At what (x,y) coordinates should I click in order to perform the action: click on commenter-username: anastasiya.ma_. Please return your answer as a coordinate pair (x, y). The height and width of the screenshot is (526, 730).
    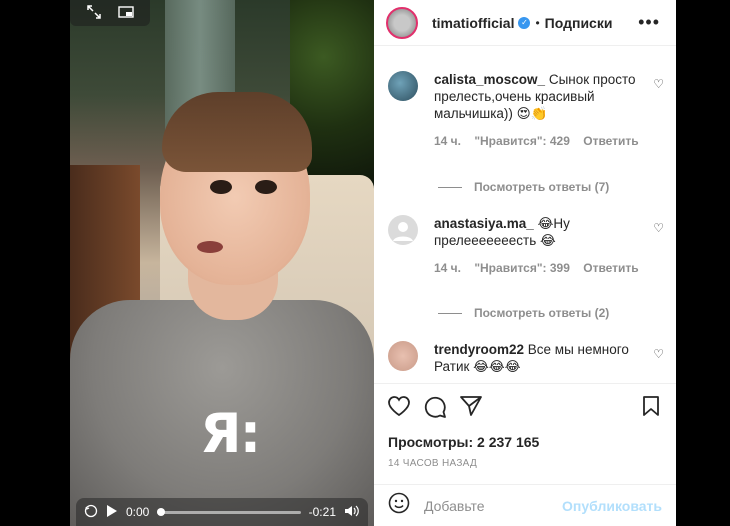
    Looking at the image, I should click on (484, 223).